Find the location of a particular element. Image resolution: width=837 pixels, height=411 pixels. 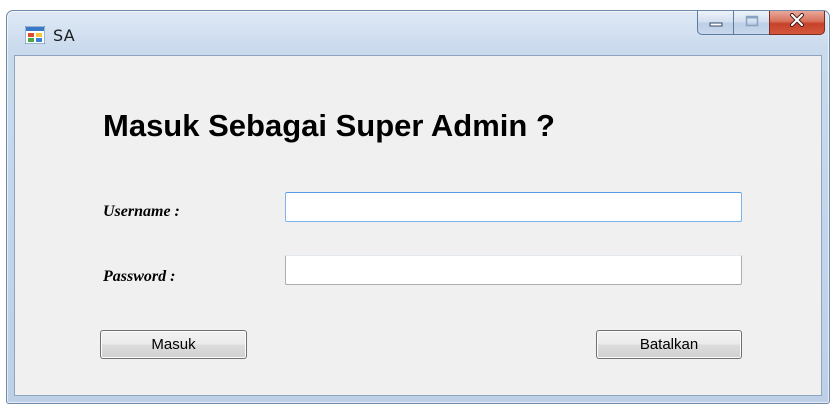

close-icon is located at coordinates (797, 22).